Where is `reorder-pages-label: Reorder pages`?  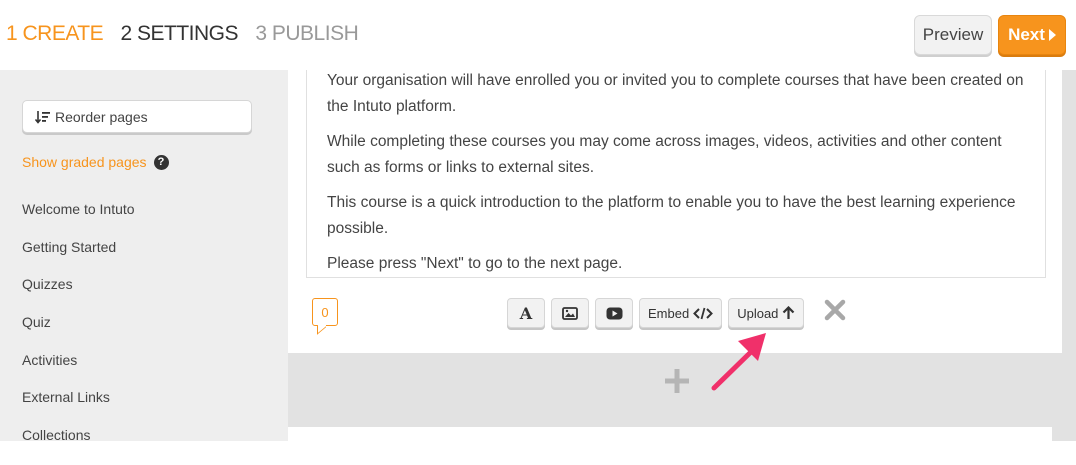
reorder-pages-label: Reorder pages is located at coordinates (101, 116).